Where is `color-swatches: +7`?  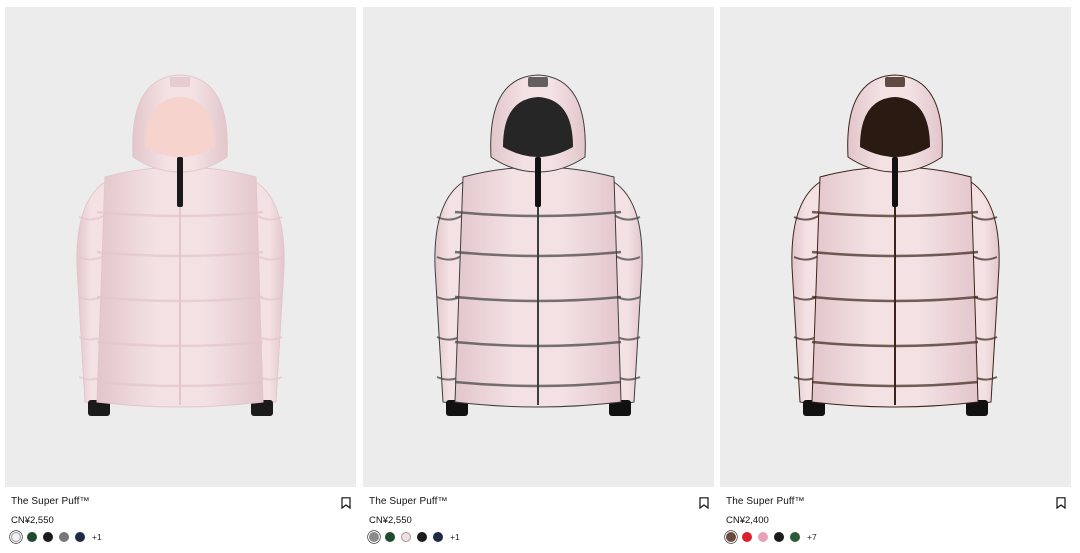
color-swatches: +7 is located at coordinates (771, 537).